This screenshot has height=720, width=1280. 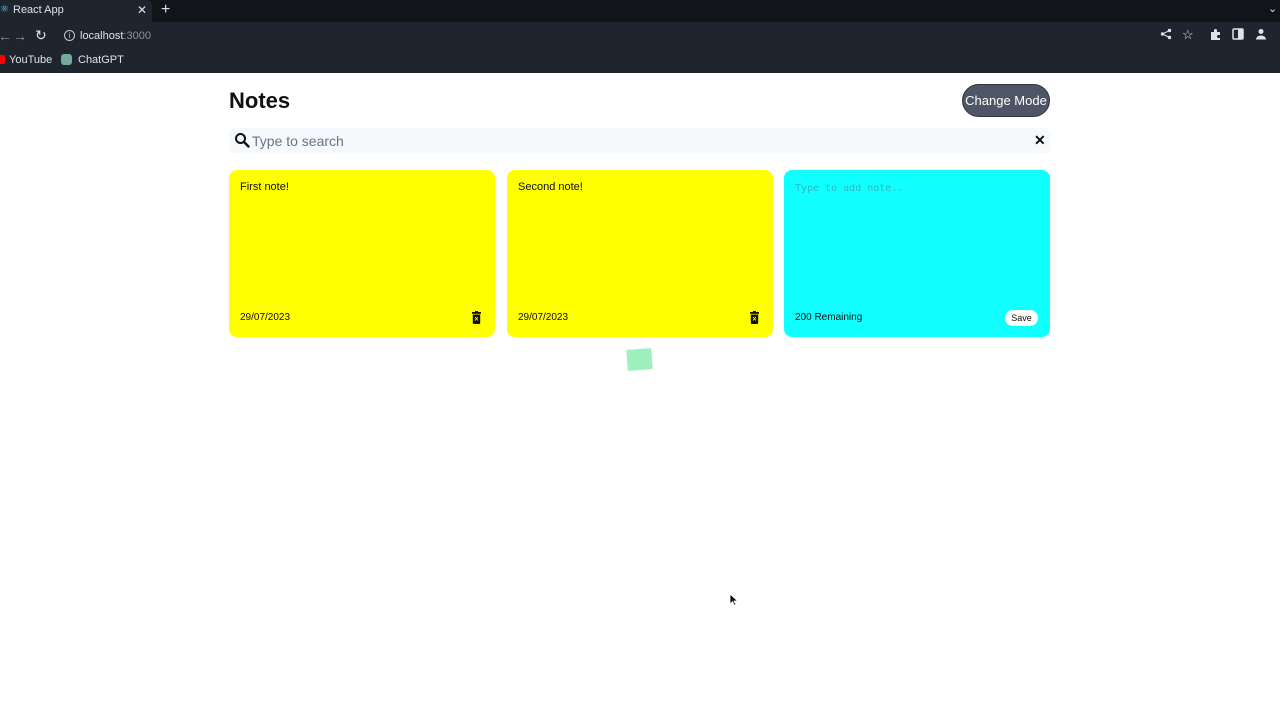 What do you see at coordinates (917, 238) in the screenshot?
I see `new-note-textarea` at bounding box center [917, 238].